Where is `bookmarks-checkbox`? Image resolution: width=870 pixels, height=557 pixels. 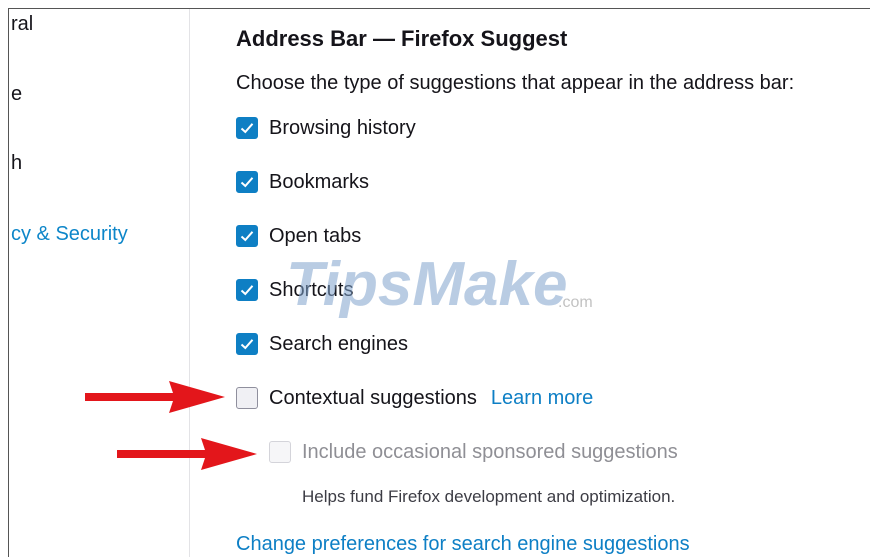
bookmarks-checkbox is located at coordinates (247, 182).